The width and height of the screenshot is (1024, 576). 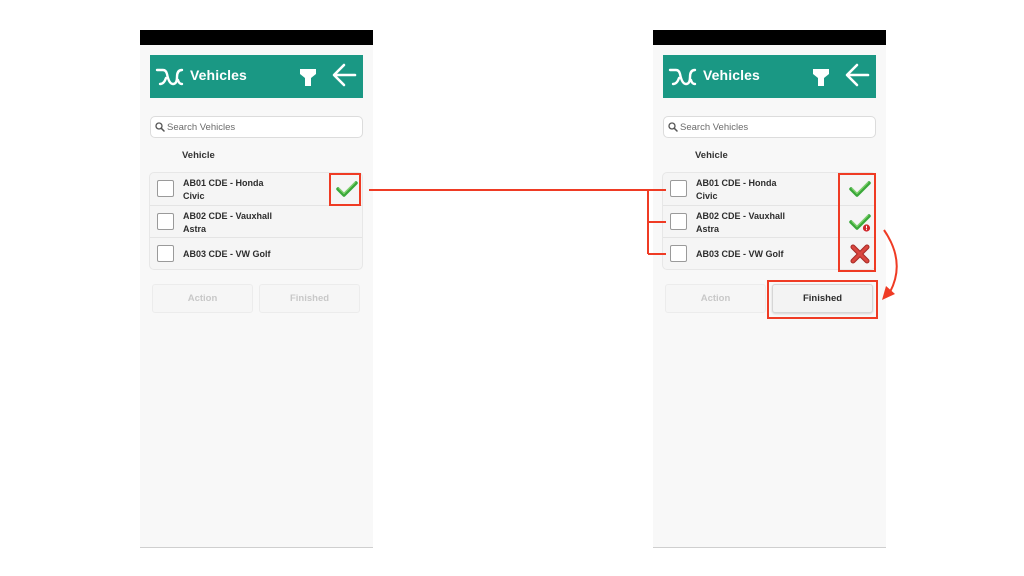 I want to click on vehicle-row: AB02 CDE - Vauxhall Astra, so click(x=256, y=221).